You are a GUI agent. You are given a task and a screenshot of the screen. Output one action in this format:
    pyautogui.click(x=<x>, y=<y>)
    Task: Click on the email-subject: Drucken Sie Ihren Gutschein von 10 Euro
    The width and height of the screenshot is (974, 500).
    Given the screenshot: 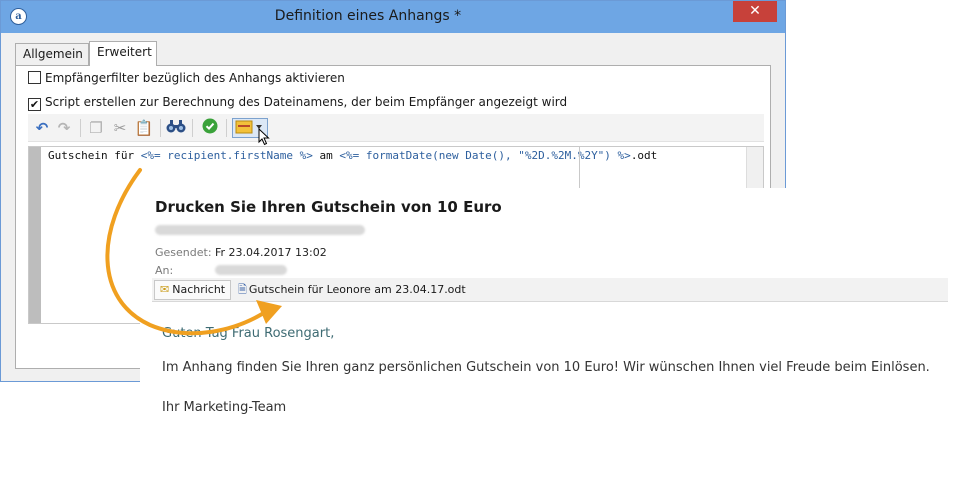 What is the action you would take?
    pyautogui.click(x=328, y=207)
    